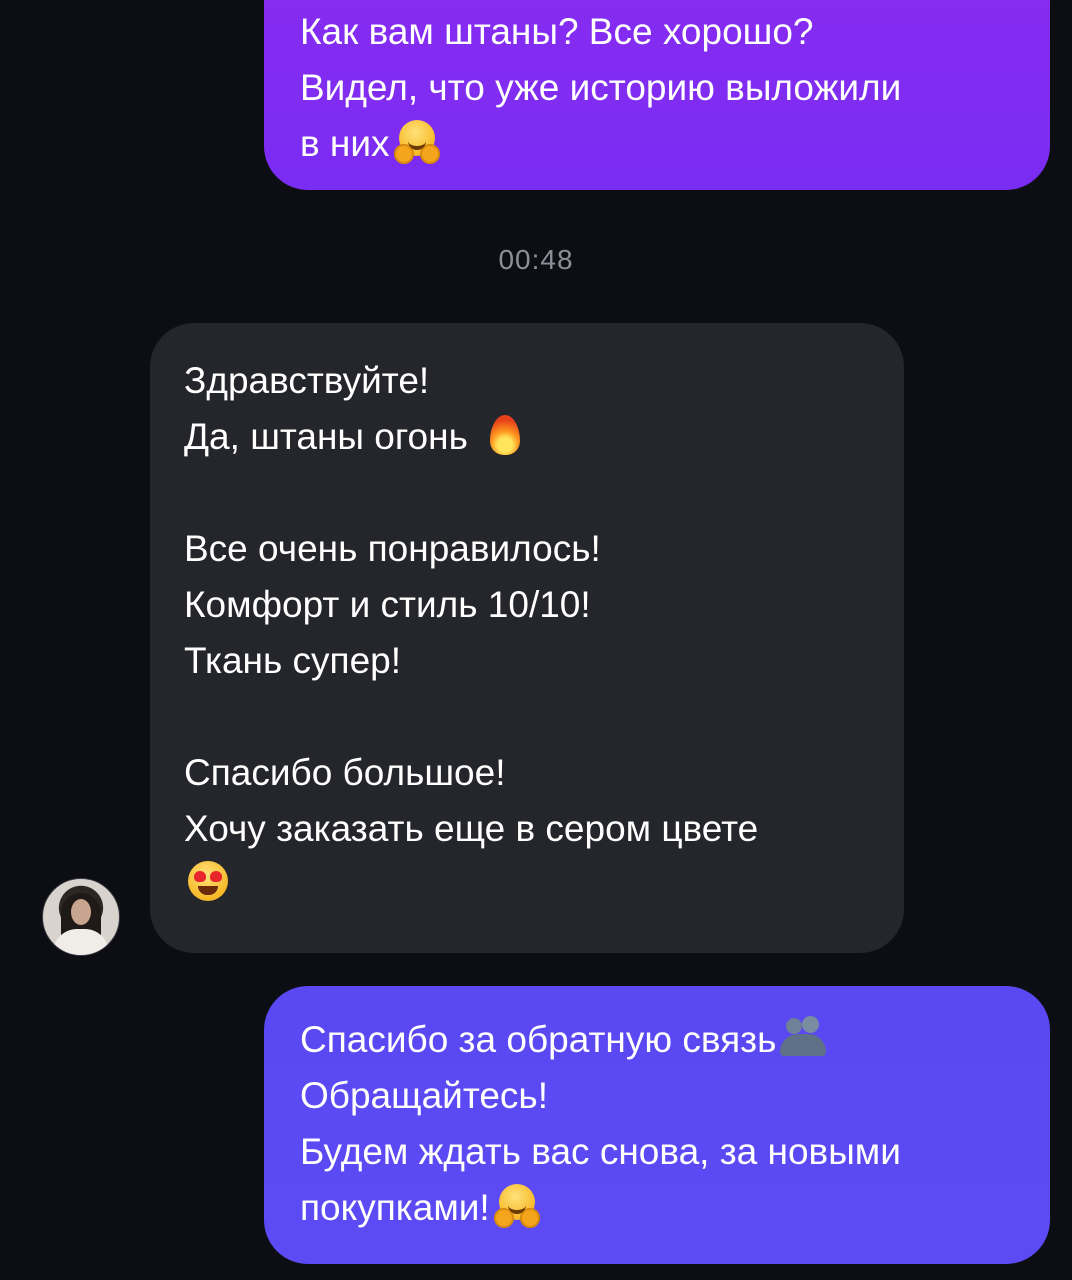 The height and width of the screenshot is (1280, 1072). I want to click on message-line: Спасибо за обратную связь, so click(675, 1040).